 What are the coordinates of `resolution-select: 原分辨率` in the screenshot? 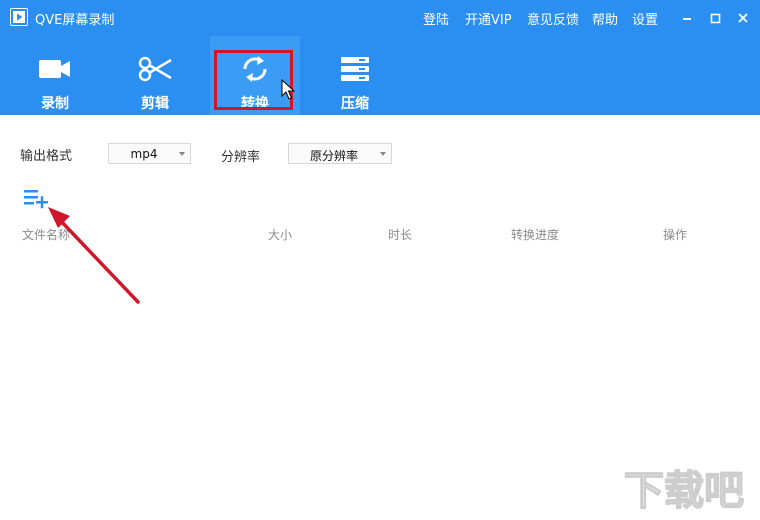 It's located at (340, 153).